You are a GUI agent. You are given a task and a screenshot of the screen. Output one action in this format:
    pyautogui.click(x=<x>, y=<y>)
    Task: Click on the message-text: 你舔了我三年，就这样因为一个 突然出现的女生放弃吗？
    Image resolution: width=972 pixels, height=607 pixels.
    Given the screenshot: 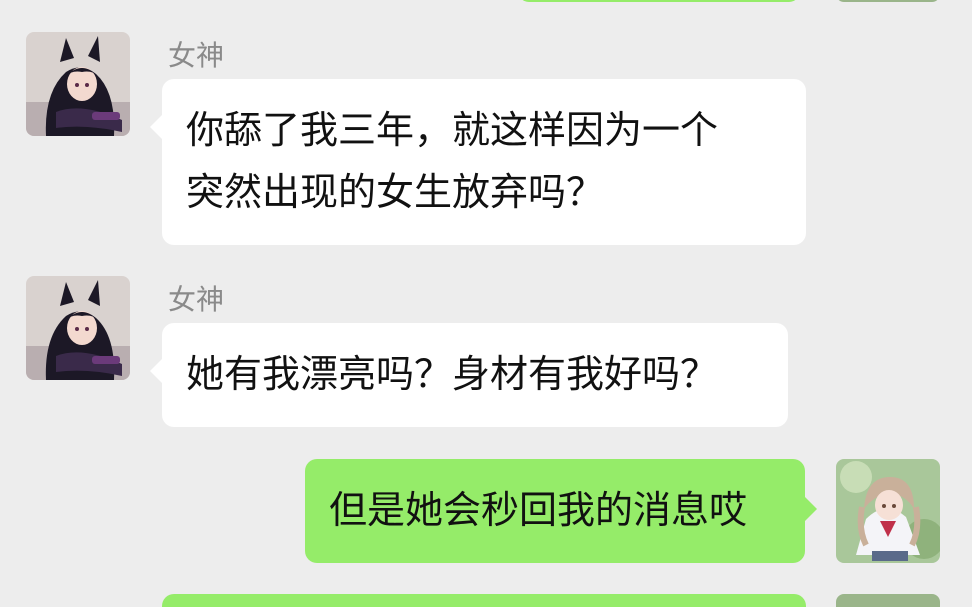 What is the action you would take?
    pyautogui.click(x=452, y=161)
    